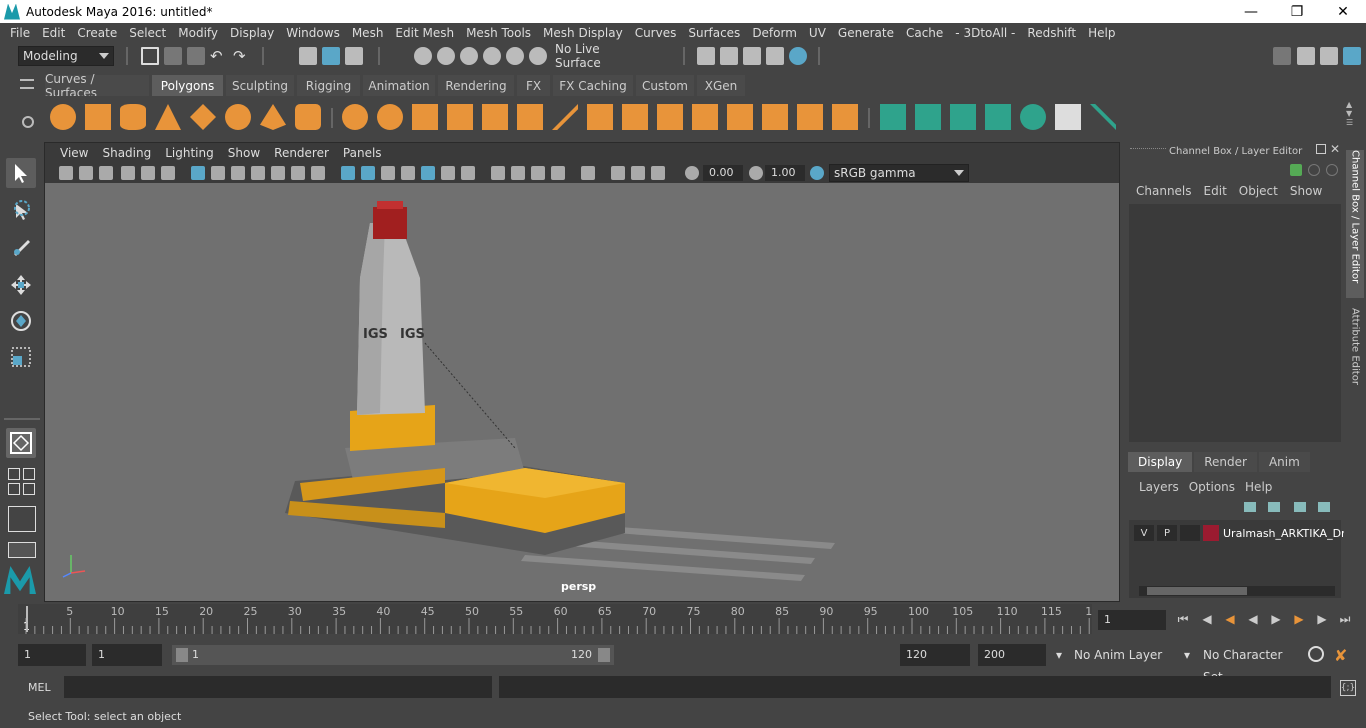 The image size is (1366, 728). I want to click on snap-curve-icon, so click(446, 56).